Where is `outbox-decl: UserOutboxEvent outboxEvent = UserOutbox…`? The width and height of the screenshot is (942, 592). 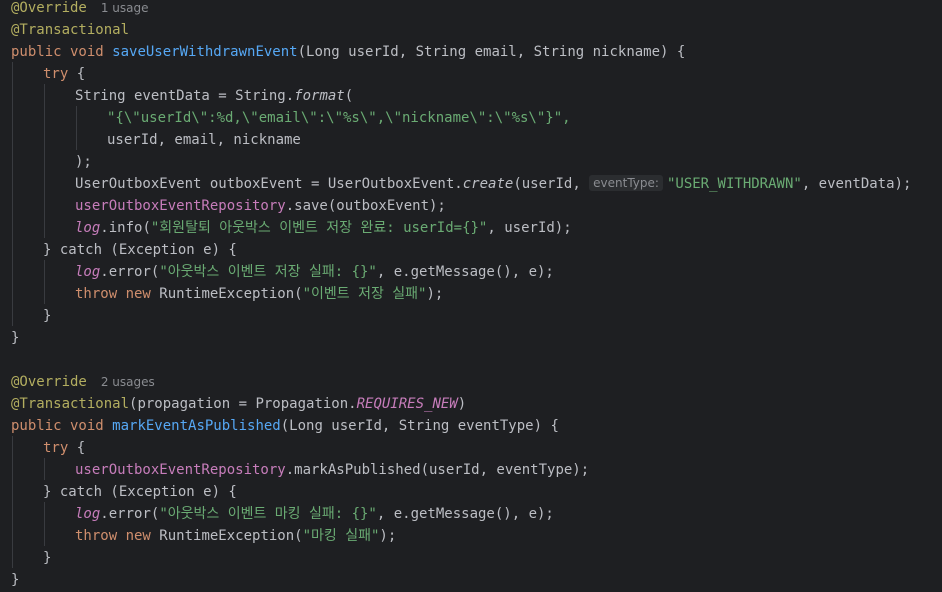
outbox-decl: UserOutboxEvent outboxEvent = UserOutbox… is located at coordinates (269, 184).